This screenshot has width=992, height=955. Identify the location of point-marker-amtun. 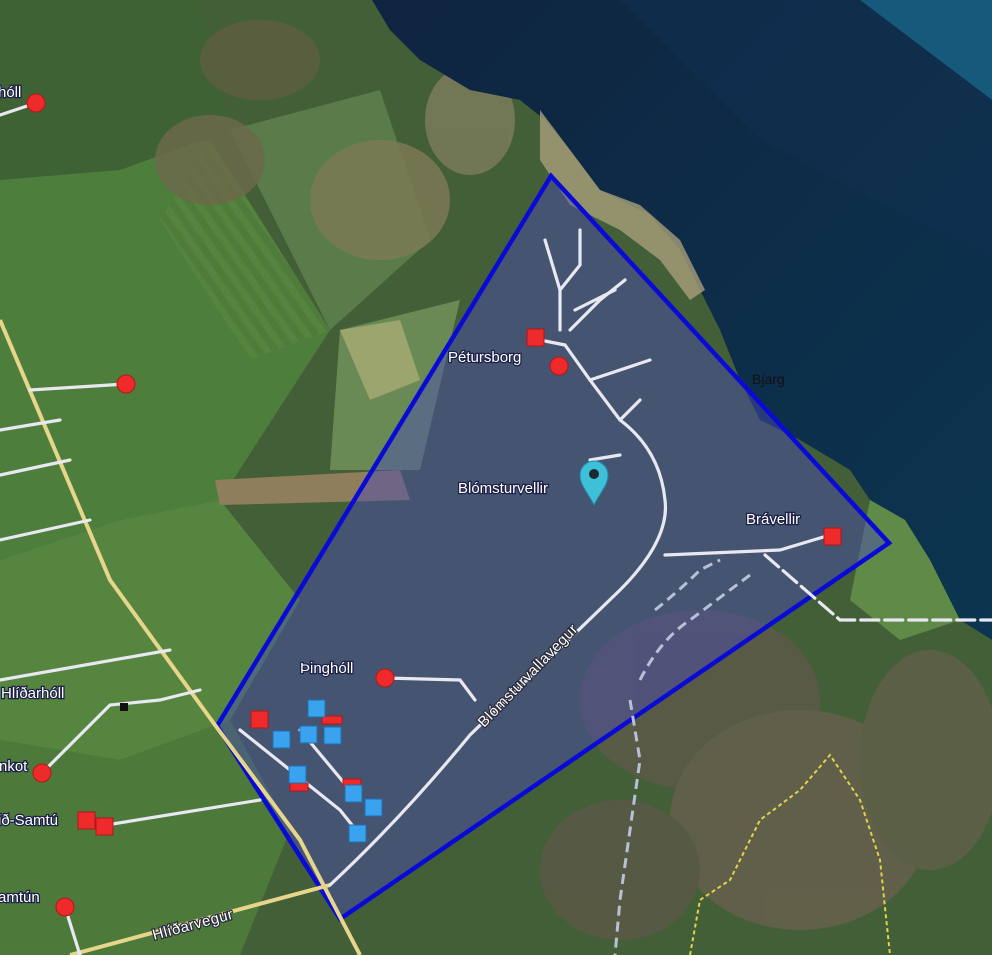
(65, 907).